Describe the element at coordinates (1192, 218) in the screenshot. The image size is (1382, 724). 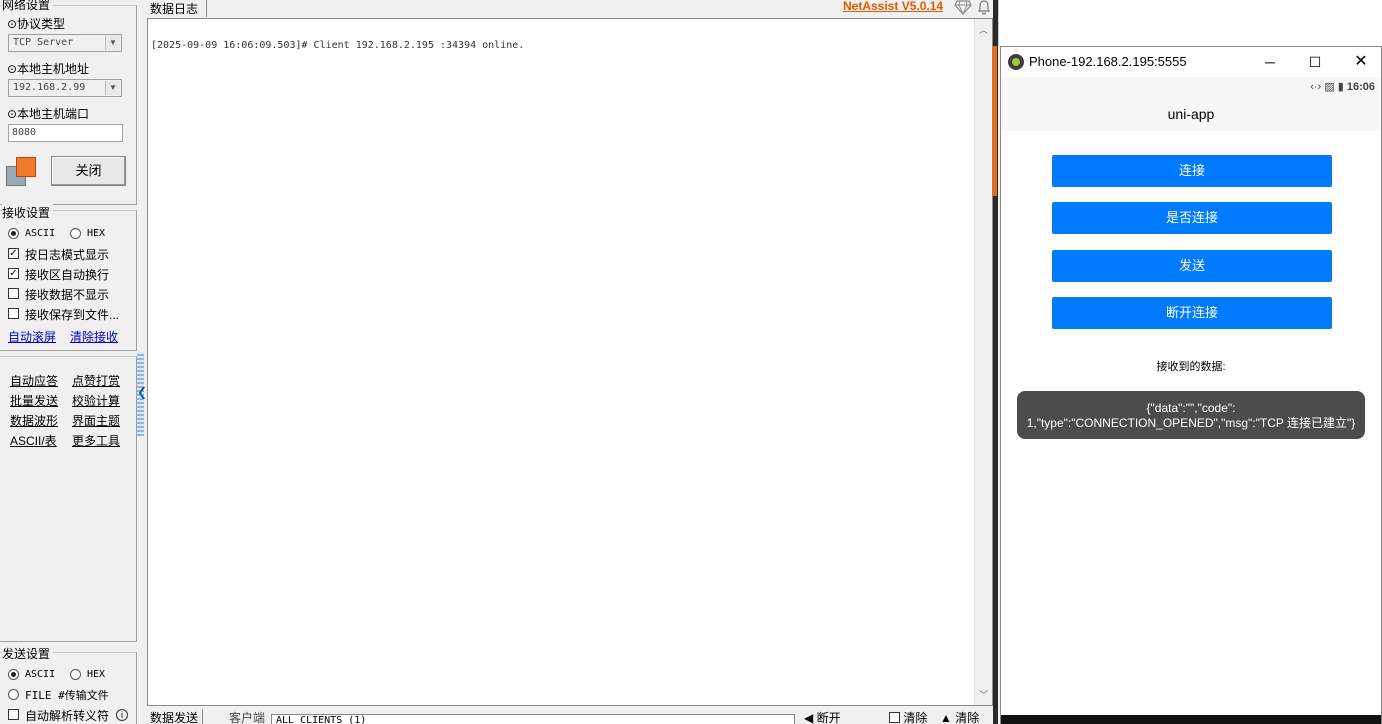
I see `check-connection-button: 是否连接` at that location.